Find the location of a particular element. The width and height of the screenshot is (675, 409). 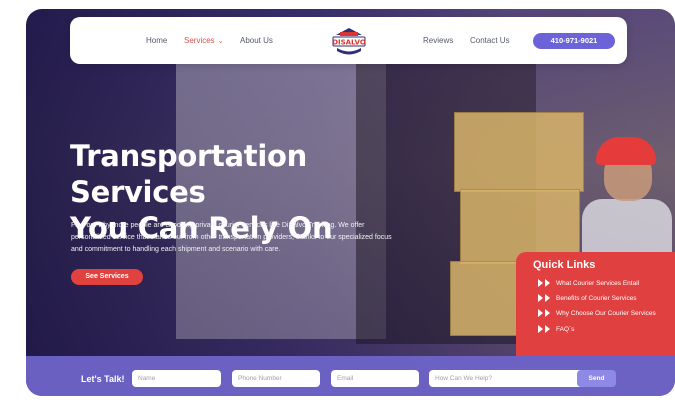

name-input is located at coordinates (176, 378).